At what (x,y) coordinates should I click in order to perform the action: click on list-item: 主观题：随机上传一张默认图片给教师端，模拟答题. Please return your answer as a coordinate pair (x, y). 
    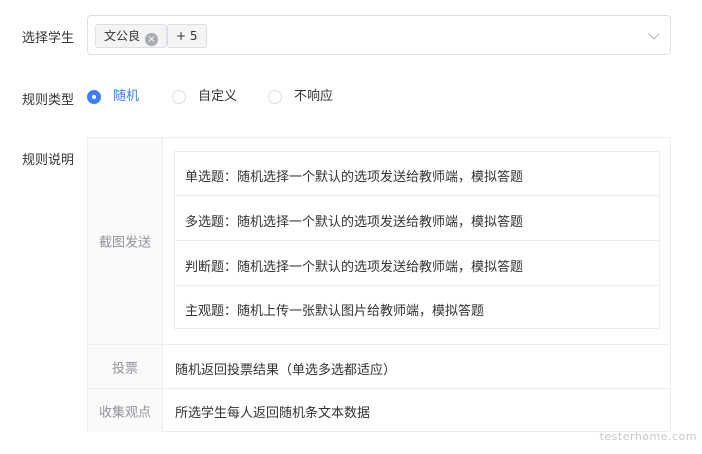
    Looking at the image, I should click on (417, 308).